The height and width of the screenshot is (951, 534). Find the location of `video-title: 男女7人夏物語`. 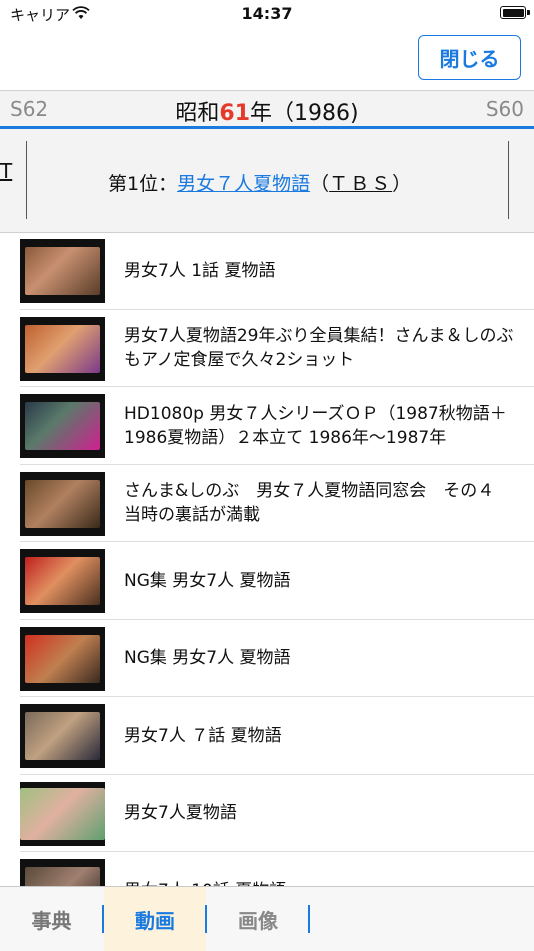

video-title: 男女7人夏物語 is located at coordinates (180, 813).